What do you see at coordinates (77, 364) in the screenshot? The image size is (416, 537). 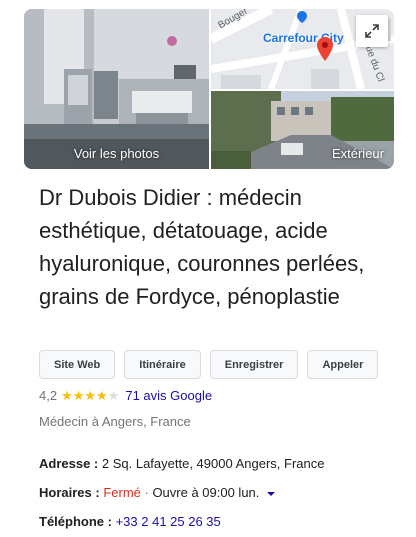 I see `website-button: Site Web` at bounding box center [77, 364].